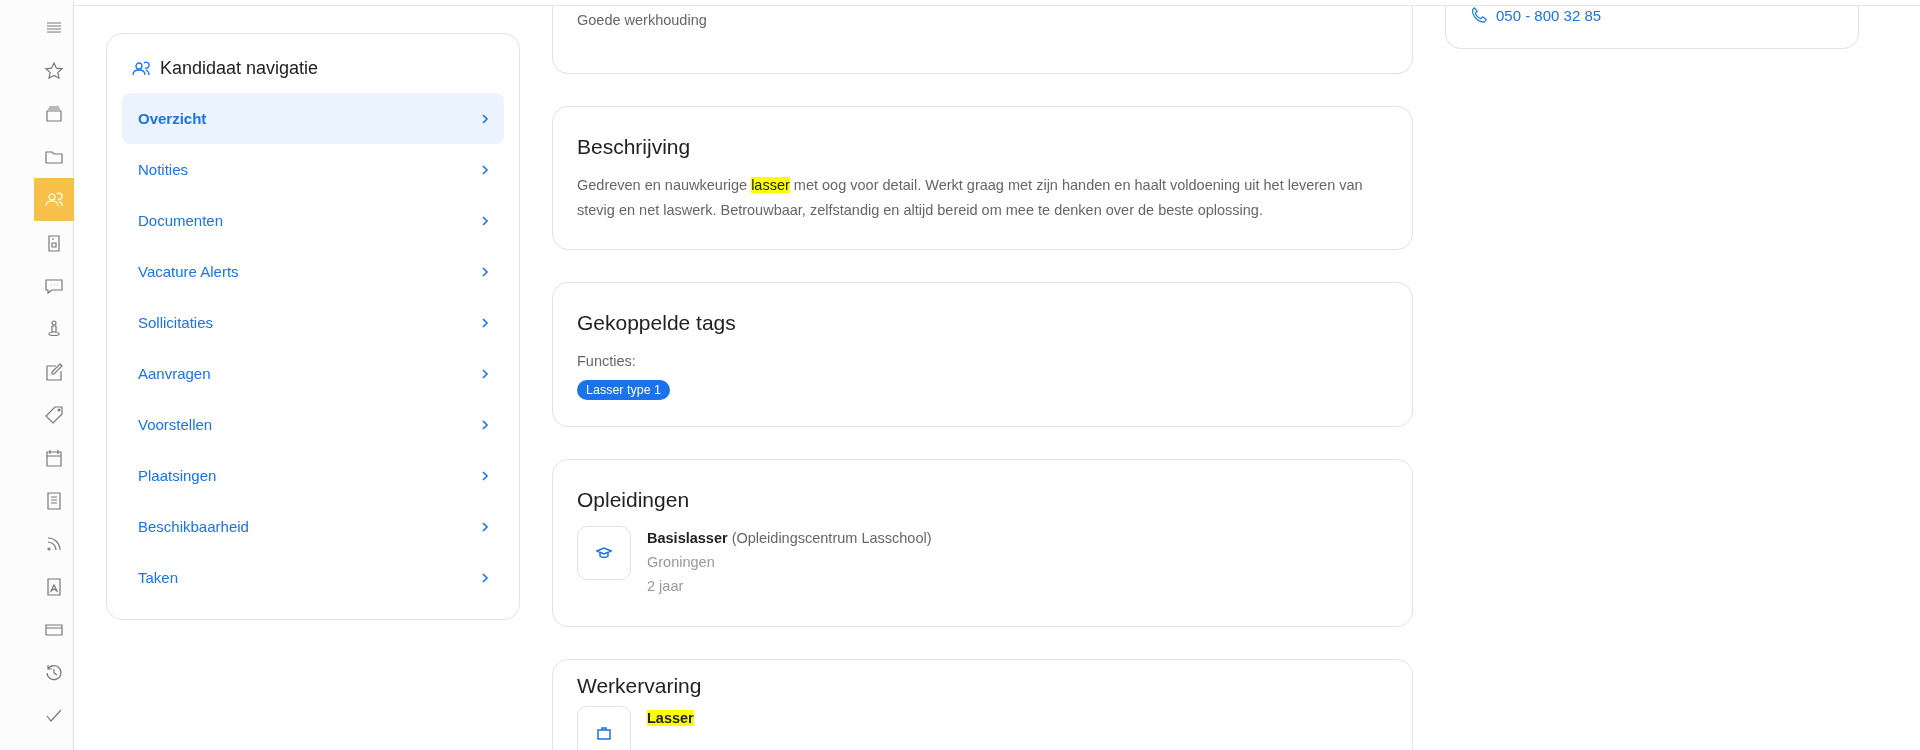 Image resolution: width=1920 pixels, height=750 pixels. I want to click on nav-item: Voorstellen, so click(313, 424).